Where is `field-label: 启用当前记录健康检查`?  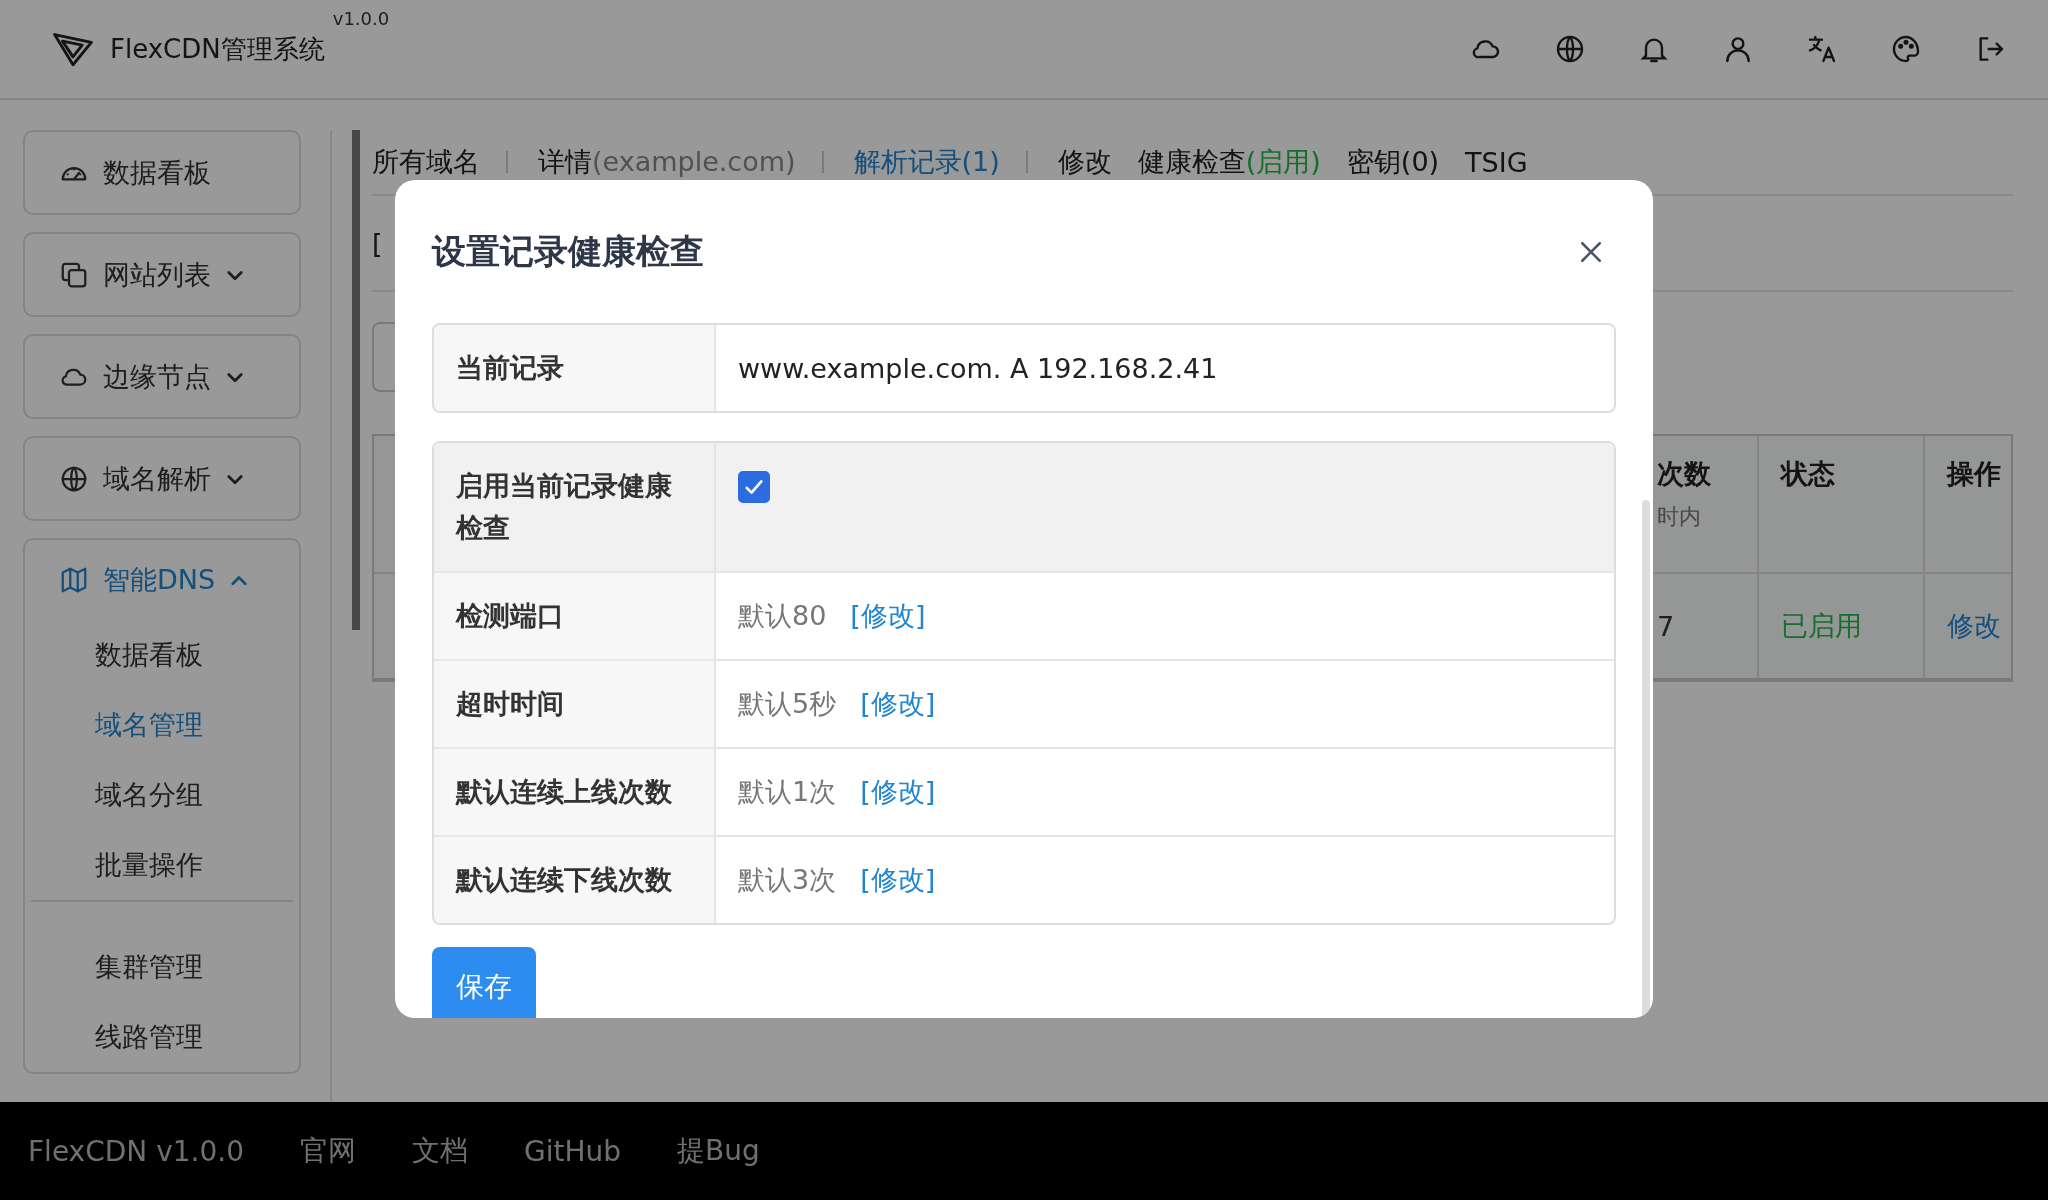 field-label: 启用当前记录健康检查 is located at coordinates (575, 507).